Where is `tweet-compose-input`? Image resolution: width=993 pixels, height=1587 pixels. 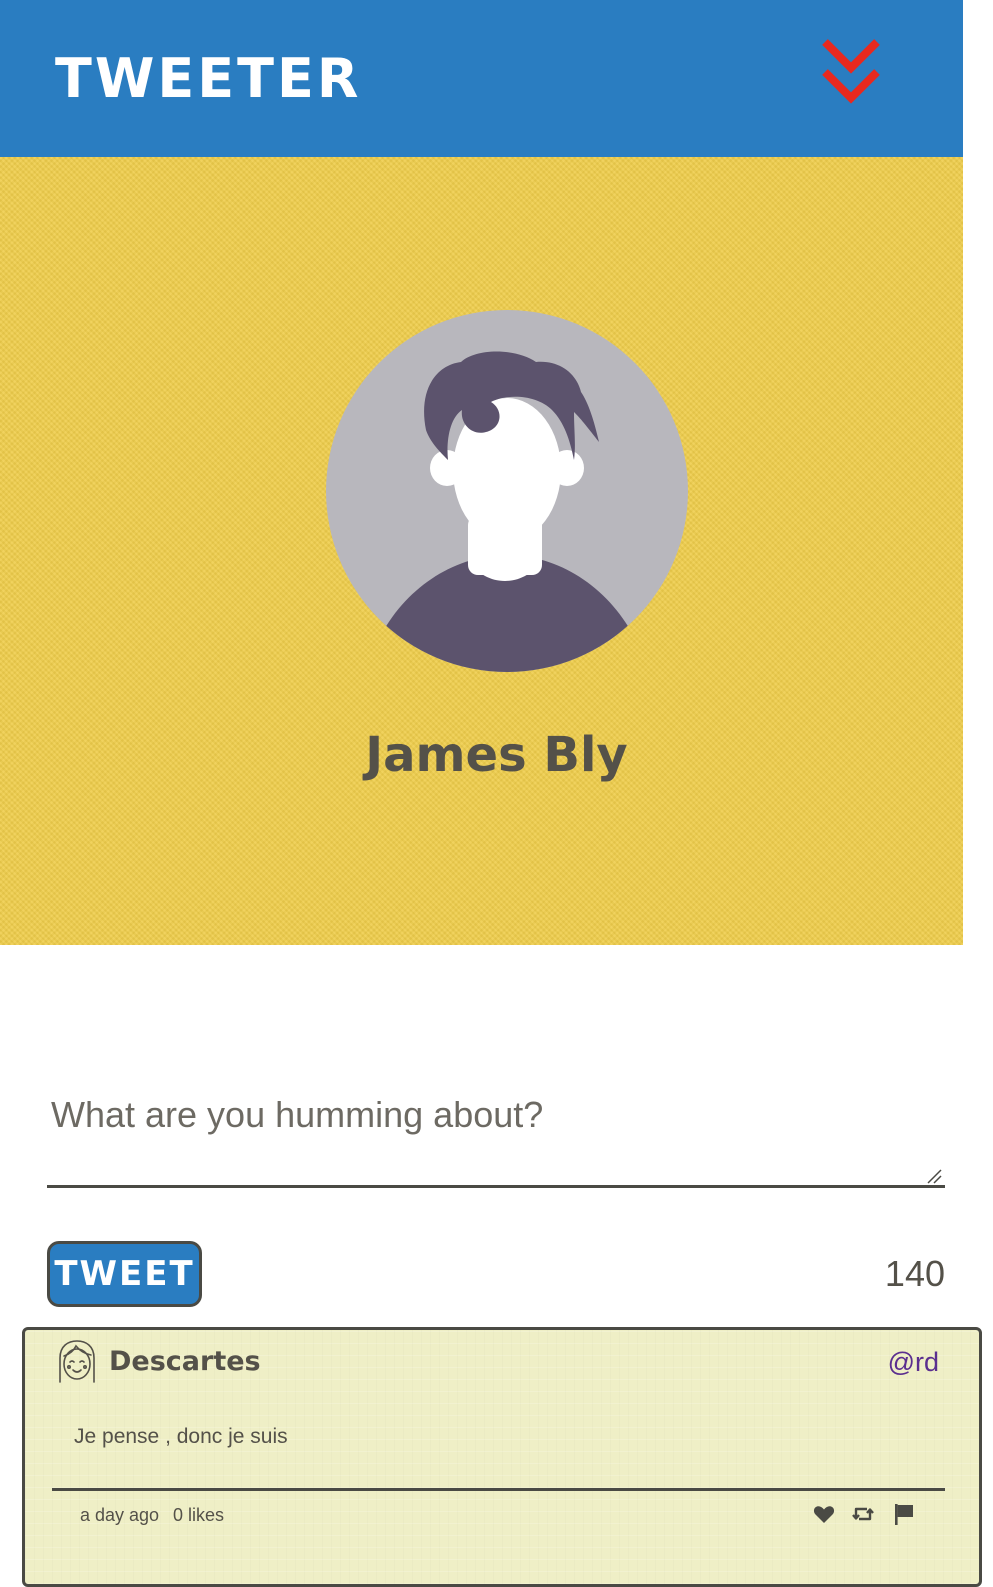
tweet-compose-input is located at coordinates (496, 1135).